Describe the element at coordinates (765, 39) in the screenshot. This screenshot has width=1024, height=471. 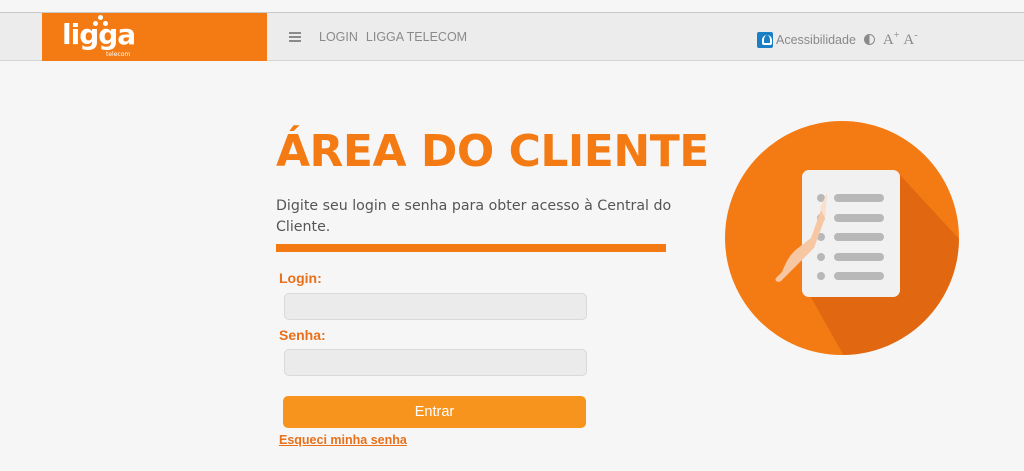
I see `accessibility-icon` at that location.